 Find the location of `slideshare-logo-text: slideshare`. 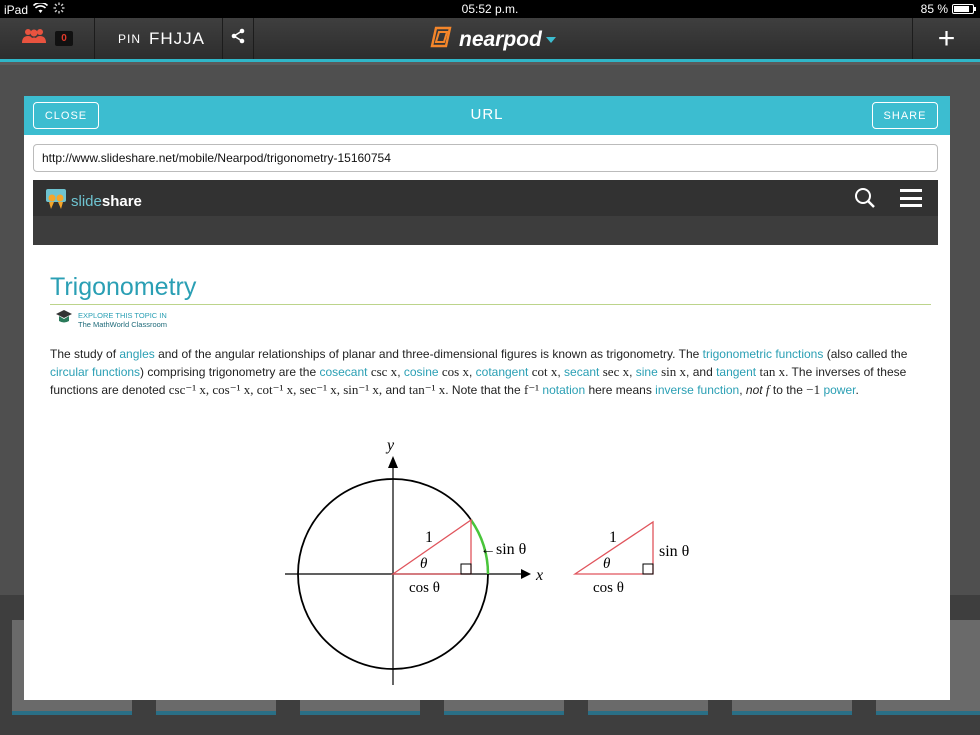

slideshare-logo-text: slideshare is located at coordinates (106, 201).